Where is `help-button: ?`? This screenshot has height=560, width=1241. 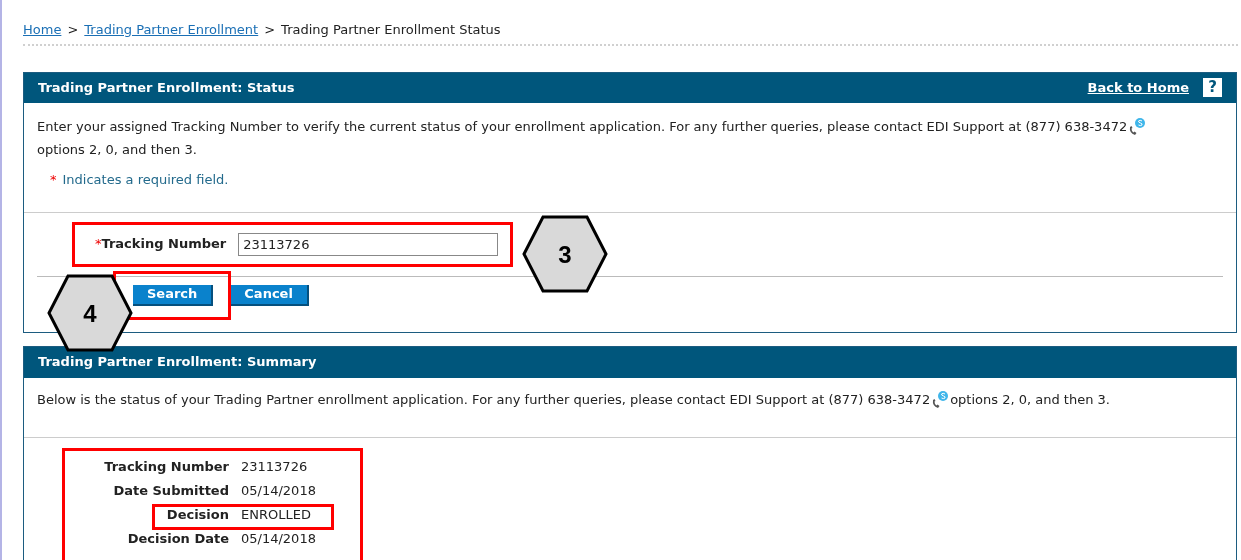 help-button: ? is located at coordinates (1212, 87).